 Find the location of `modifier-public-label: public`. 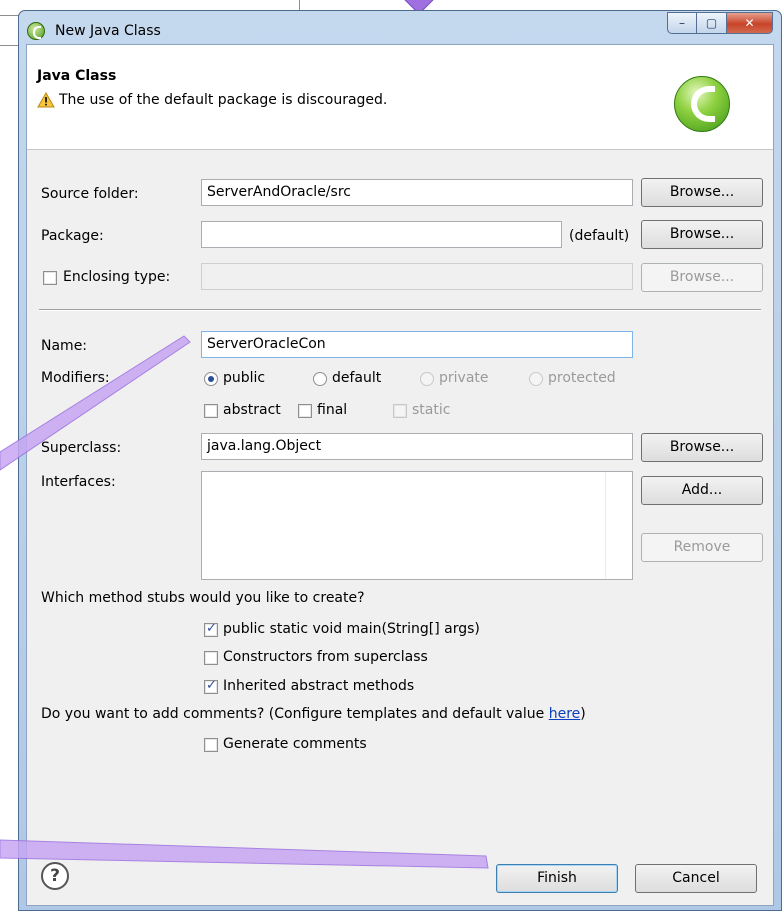

modifier-public-label: public is located at coordinates (244, 378).